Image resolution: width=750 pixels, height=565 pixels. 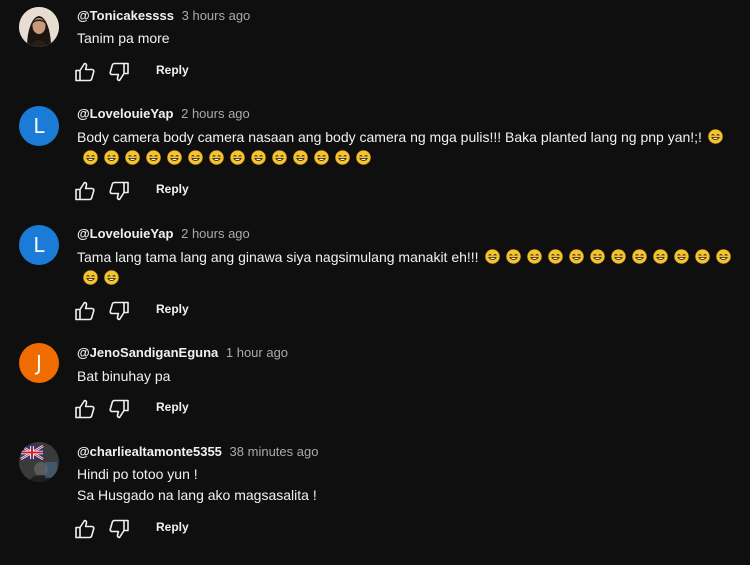 I want to click on comment-line: Tanim pa more, so click(x=123, y=38).